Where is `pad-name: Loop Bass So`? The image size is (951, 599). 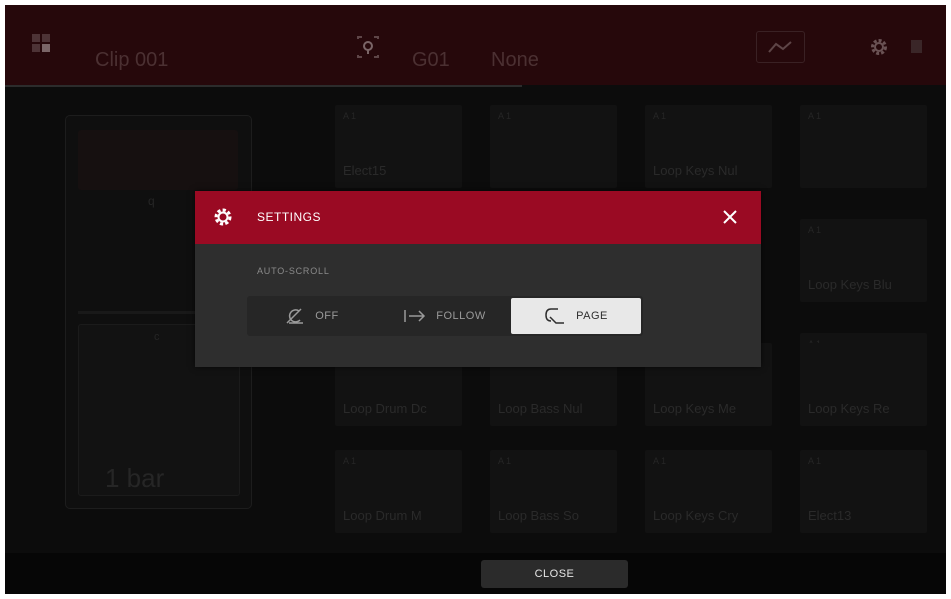 pad-name: Loop Bass So is located at coordinates (538, 515).